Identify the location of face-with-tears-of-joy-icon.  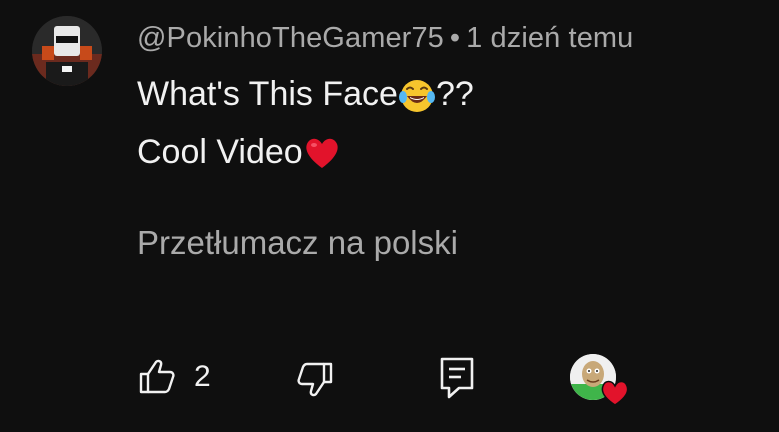
(416, 95).